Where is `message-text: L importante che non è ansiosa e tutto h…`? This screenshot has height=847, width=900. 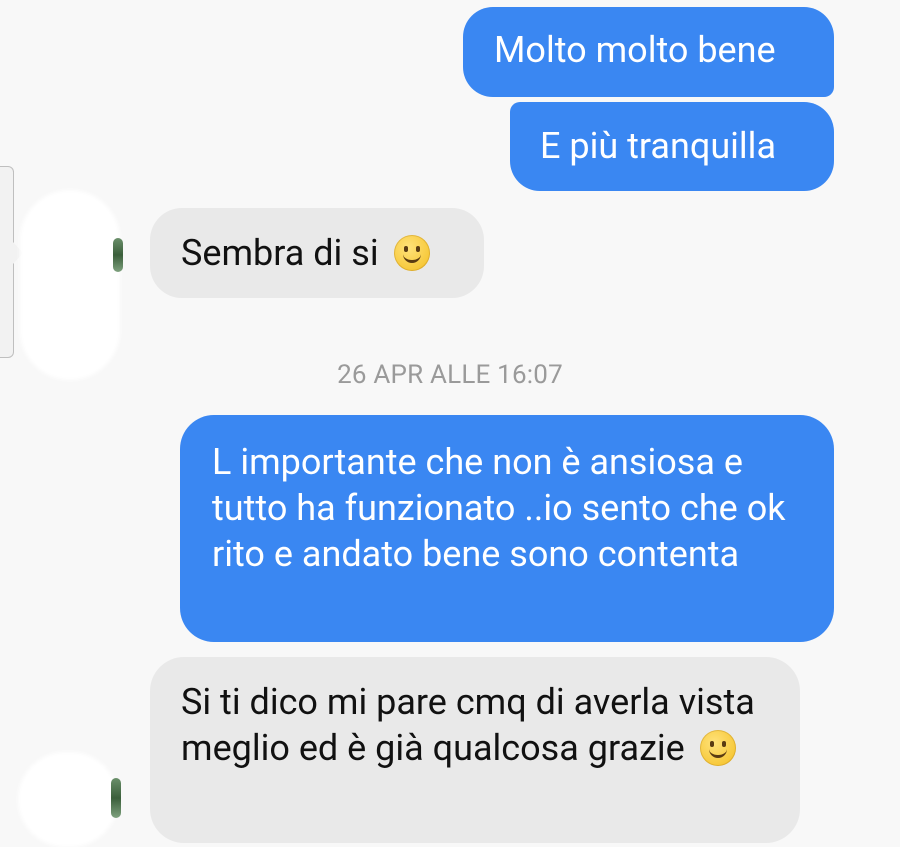 message-text: L importante che non è ansiosa e tutto h… is located at coordinates (499, 508).